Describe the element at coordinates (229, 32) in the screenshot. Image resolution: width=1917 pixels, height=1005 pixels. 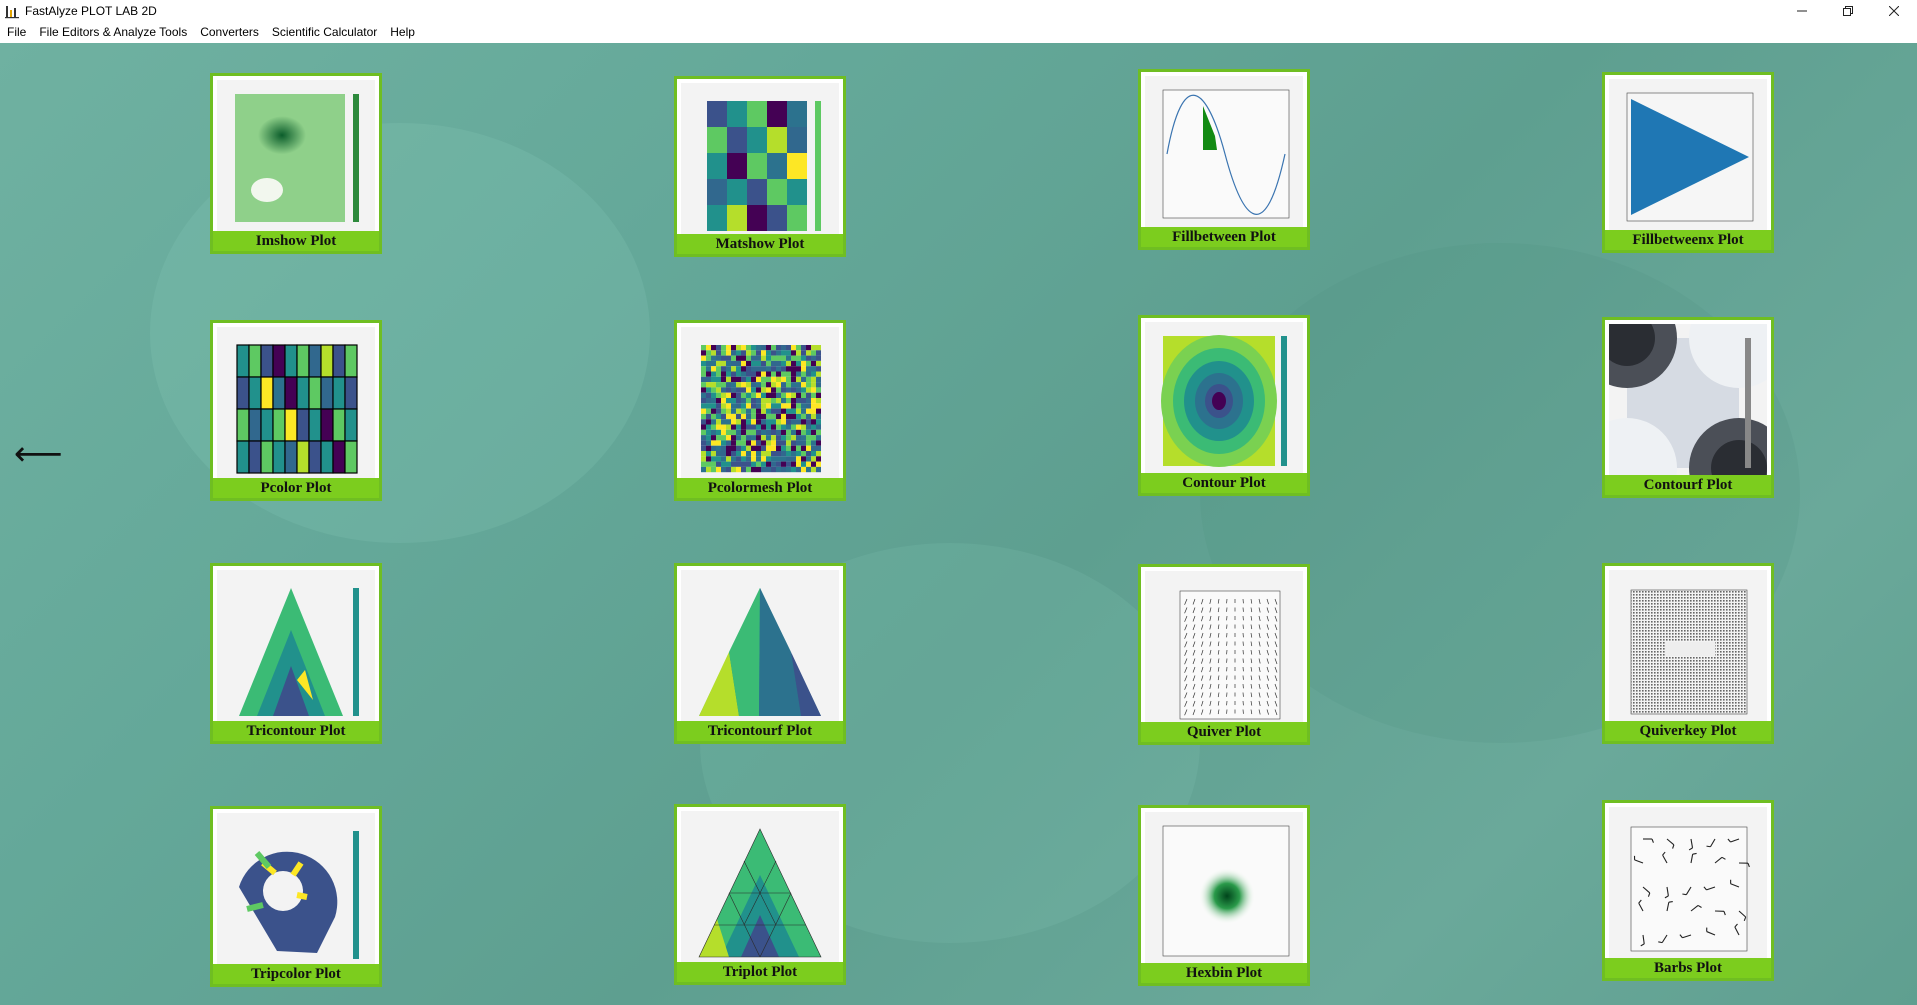
I see `menu-converters: Converters` at that location.